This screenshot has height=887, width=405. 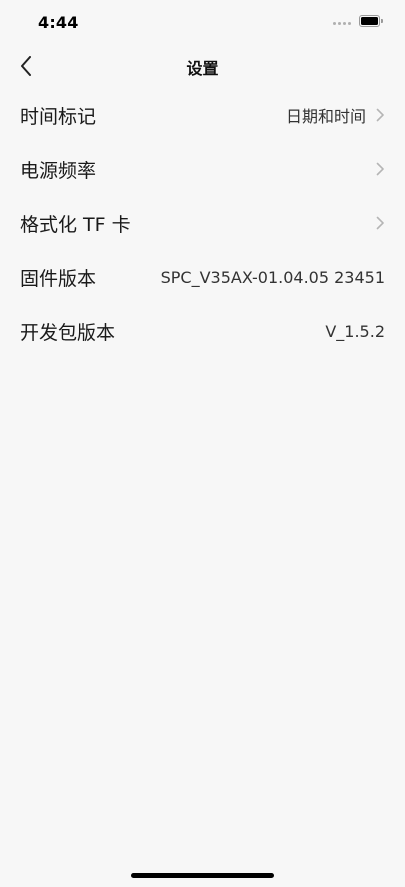 What do you see at coordinates (272, 277) in the screenshot?
I see `row-value: SPC_V35AX-01.04.05 23451` at bounding box center [272, 277].